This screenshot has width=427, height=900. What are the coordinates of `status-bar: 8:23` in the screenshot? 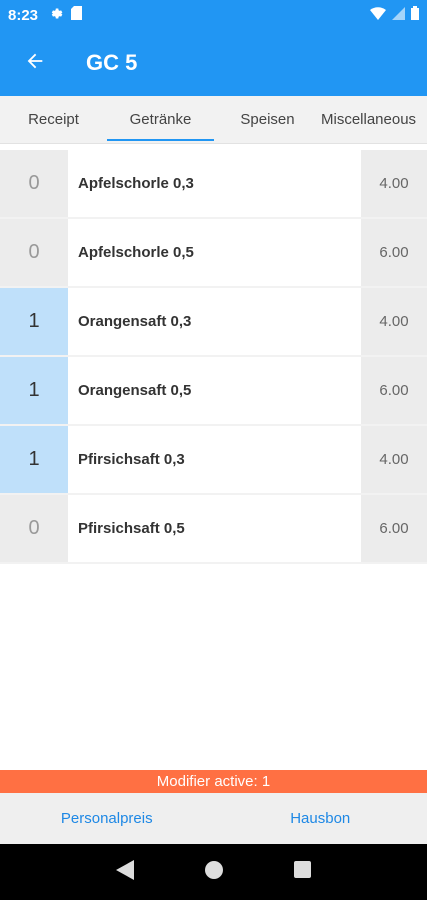 It's located at (213, 15).